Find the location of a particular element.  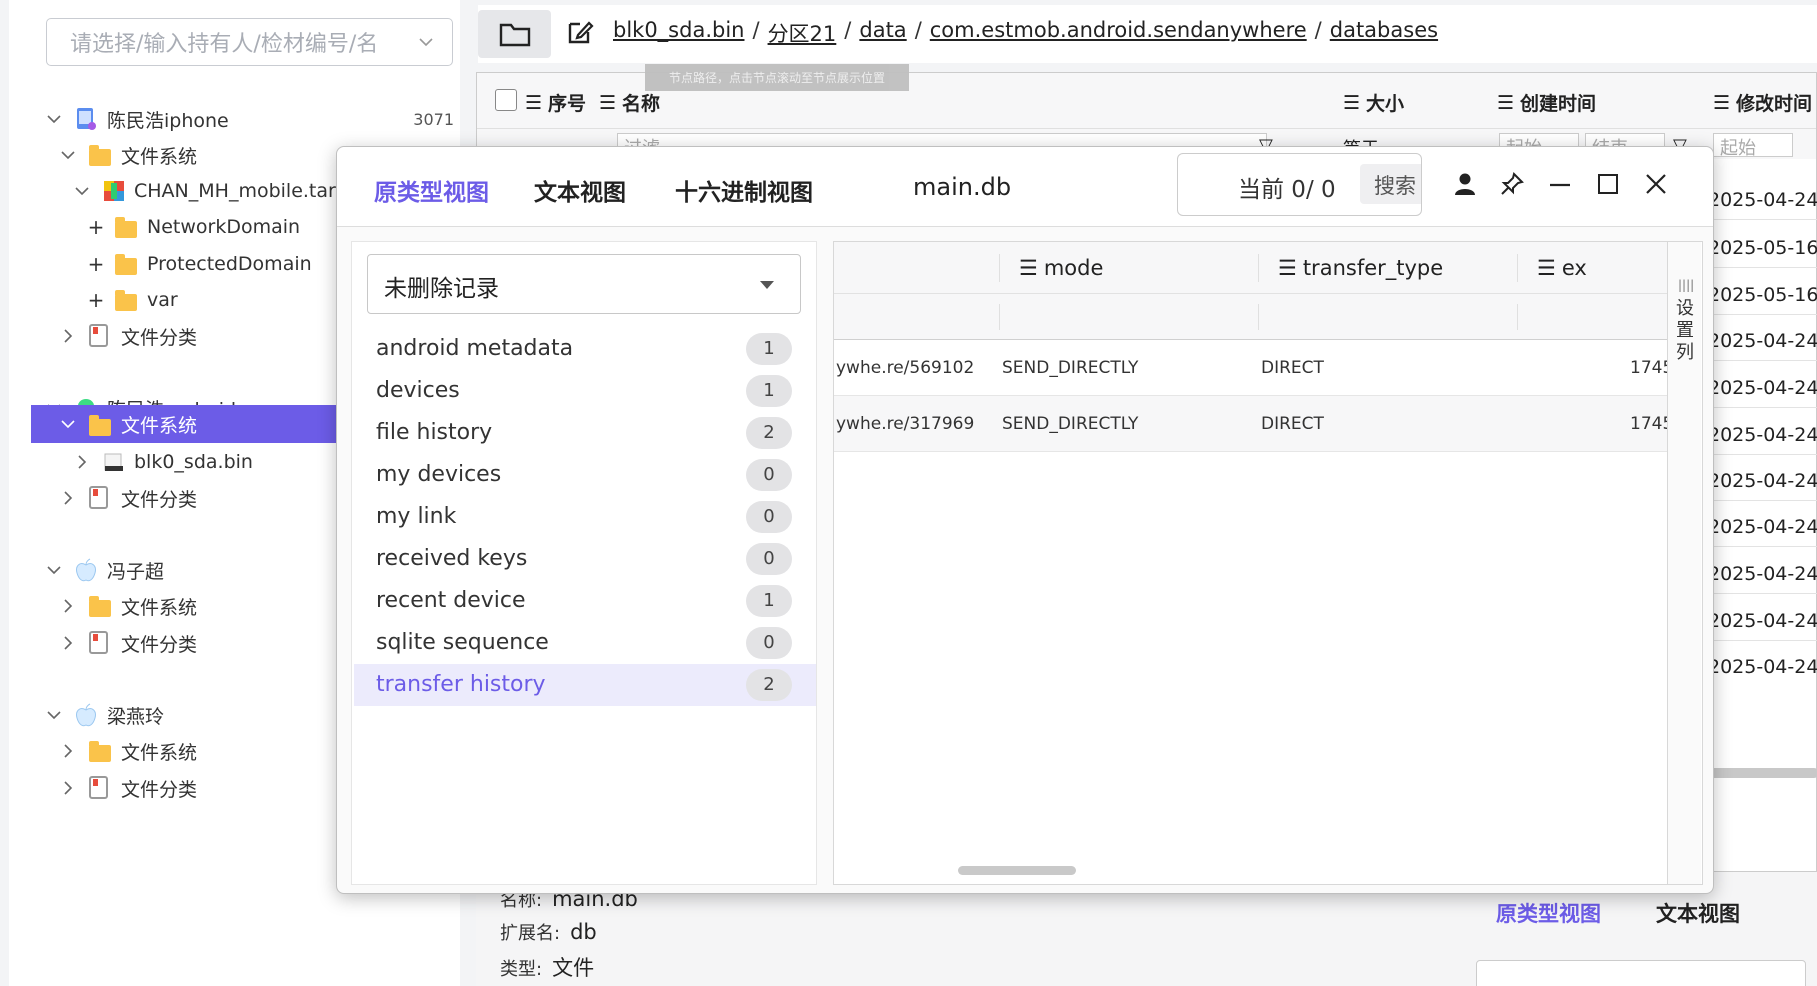

column-header-mode: ☰ mode is located at coordinates (1061, 268).